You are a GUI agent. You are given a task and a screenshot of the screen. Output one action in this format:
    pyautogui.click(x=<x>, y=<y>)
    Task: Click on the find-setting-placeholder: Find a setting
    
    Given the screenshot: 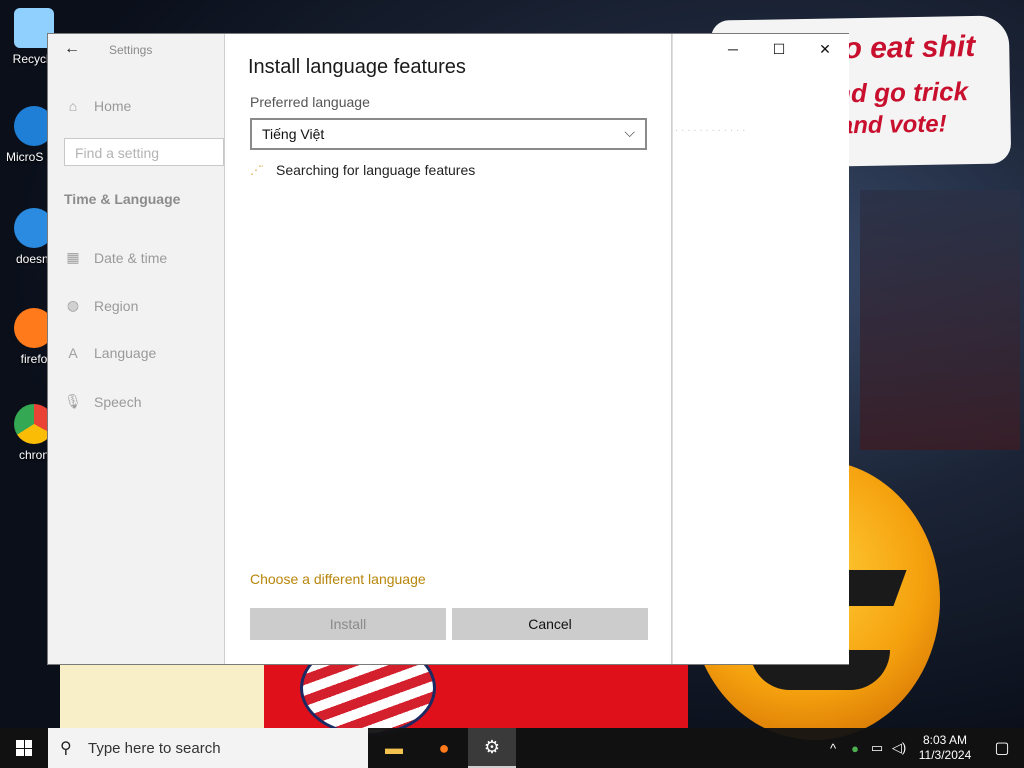 What is the action you would take?
    pyautogui.click(x=117, y=153)
    